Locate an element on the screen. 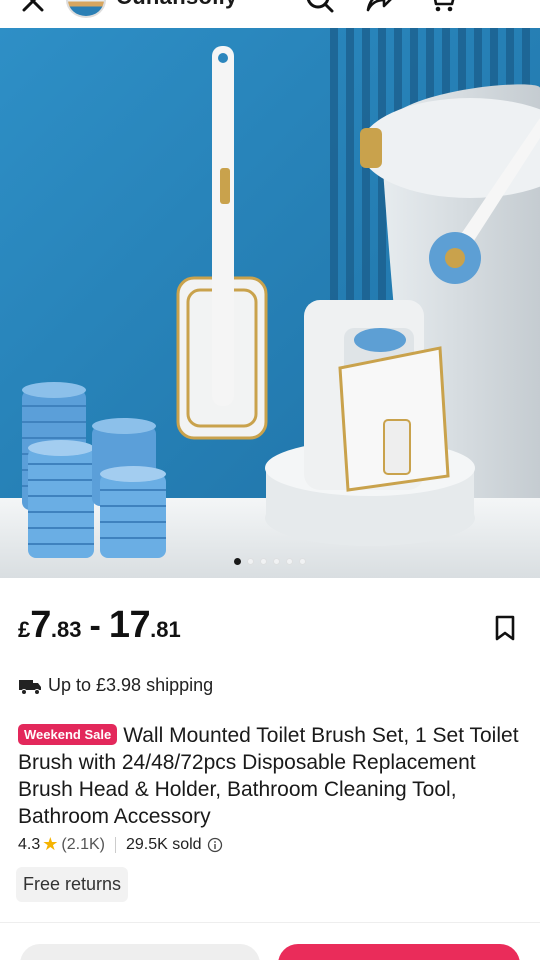 This screenshot has width=540, height=960. free-returns-tag: Free returns is located at coordinates (72, 884).